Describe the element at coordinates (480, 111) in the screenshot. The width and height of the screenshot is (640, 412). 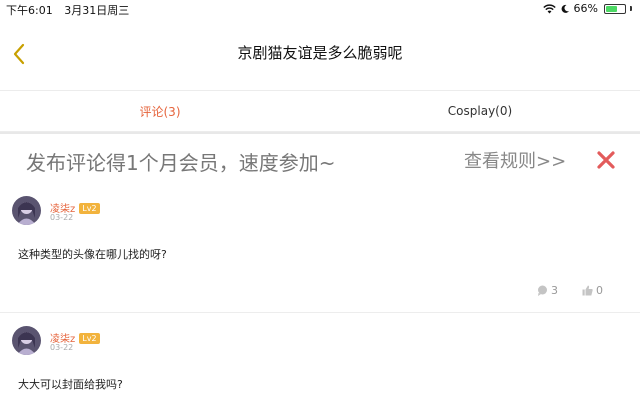
I see `tab-cosplay: Cosplay(0)` at that location.